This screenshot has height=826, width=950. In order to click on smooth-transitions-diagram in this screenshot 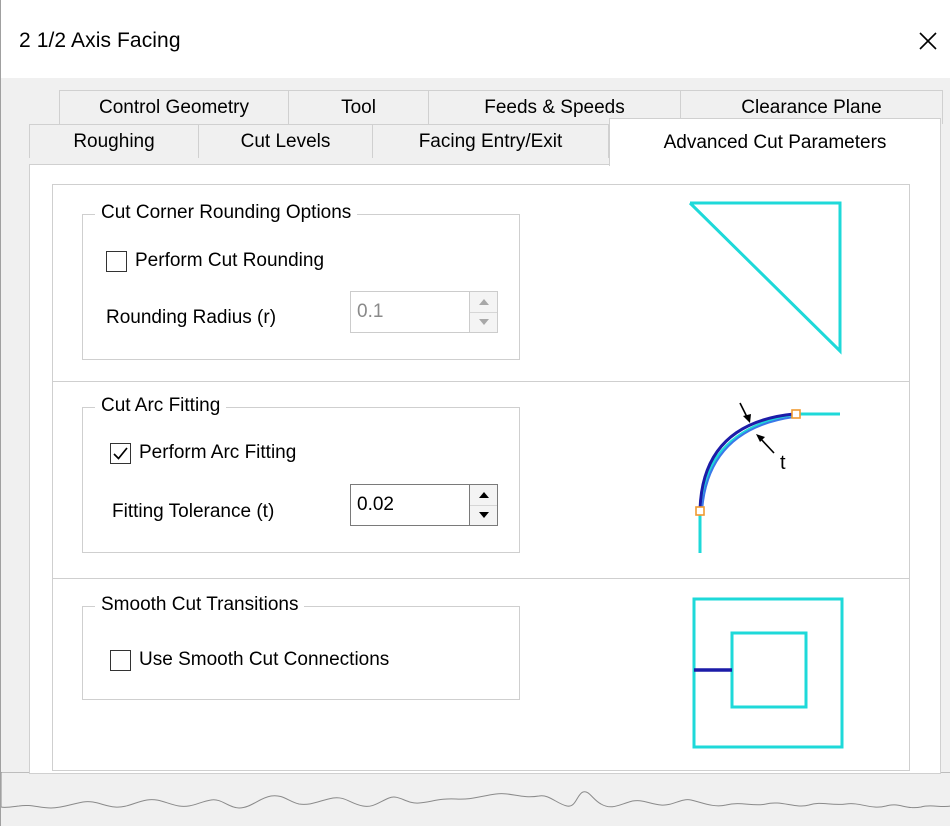, I will do `click(768, 673)`.